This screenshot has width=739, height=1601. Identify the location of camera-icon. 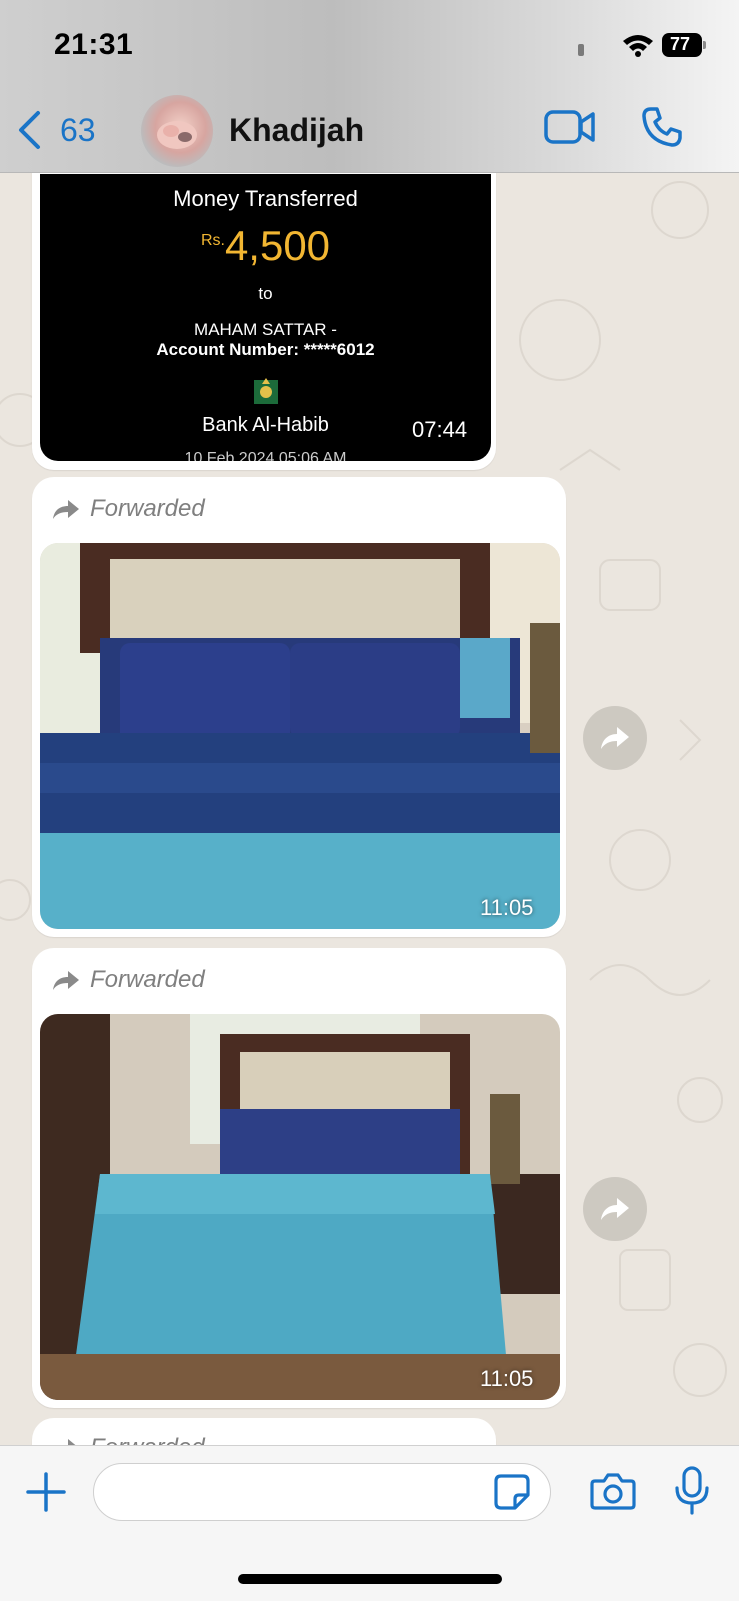
(613, 1491).